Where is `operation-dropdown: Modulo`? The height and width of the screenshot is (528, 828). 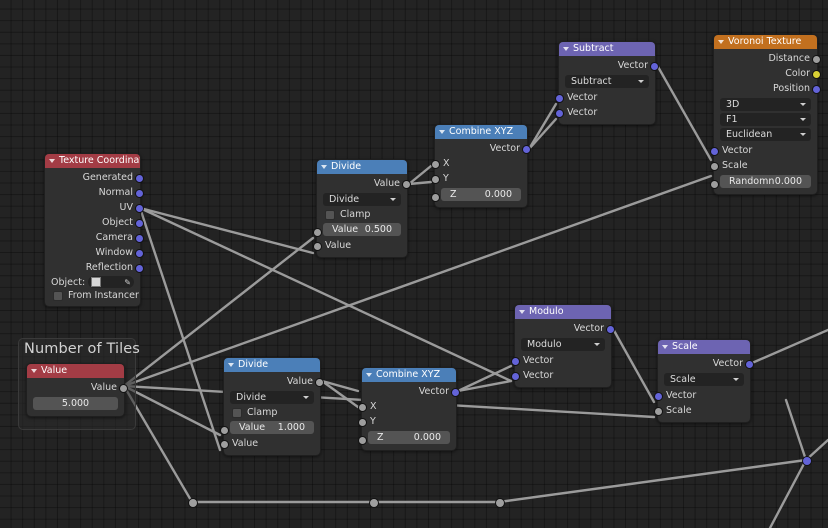 operation-dropdown: Modulo is located at coordinates (563, 344).